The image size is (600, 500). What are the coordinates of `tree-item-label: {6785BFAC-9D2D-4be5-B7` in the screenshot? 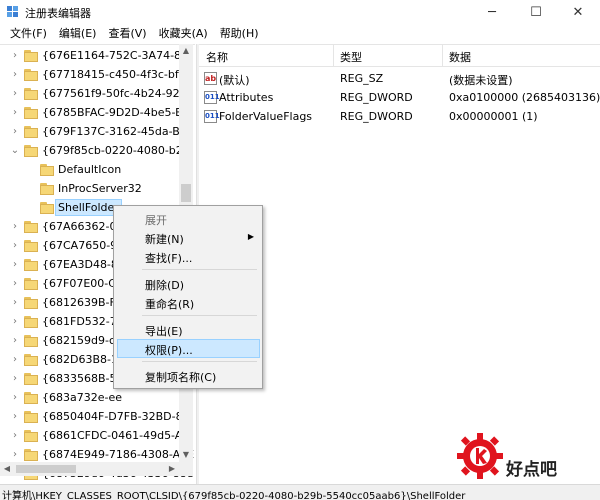 It's located at (116, 112).